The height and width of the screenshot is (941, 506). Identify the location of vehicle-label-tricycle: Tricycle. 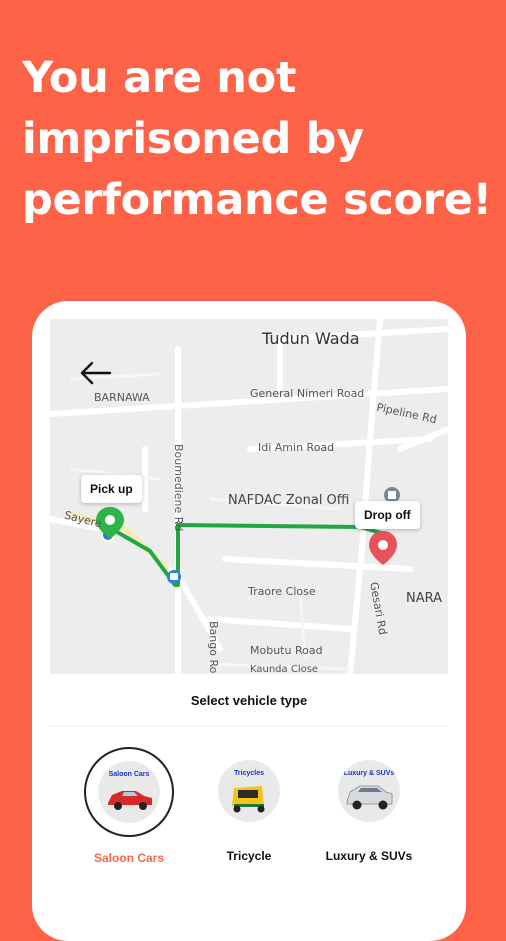
(249, 856).